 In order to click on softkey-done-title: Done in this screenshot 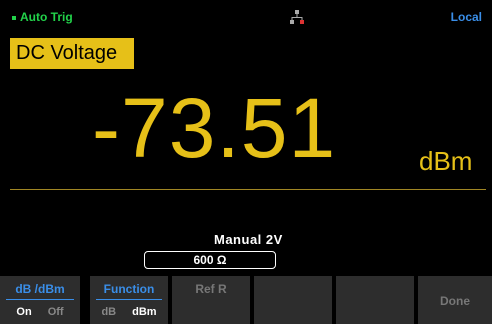, I will do `click(455, 301)`.